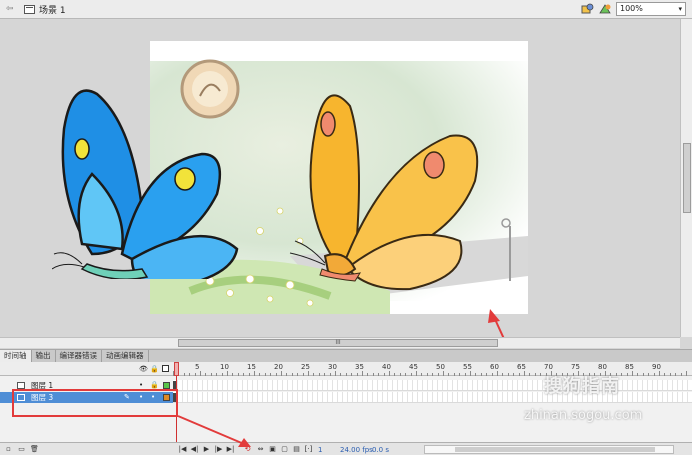 This screenshot has width=692, height=455. Describe the element at coordinates (605, 9) in the screenshot. I see `edit-scene-icon` at that location.